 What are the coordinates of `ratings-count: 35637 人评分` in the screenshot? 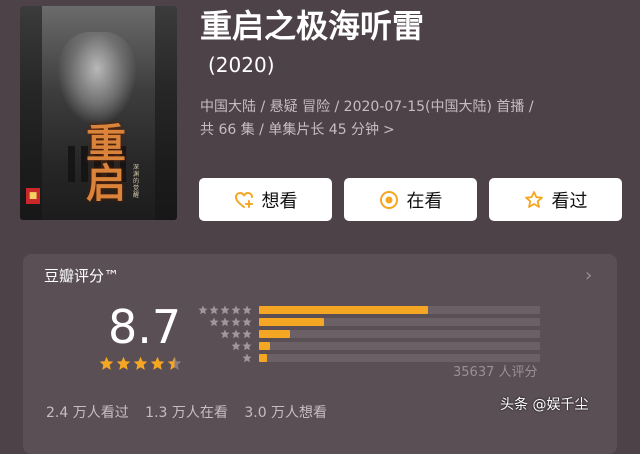 It's located at (495, 373).